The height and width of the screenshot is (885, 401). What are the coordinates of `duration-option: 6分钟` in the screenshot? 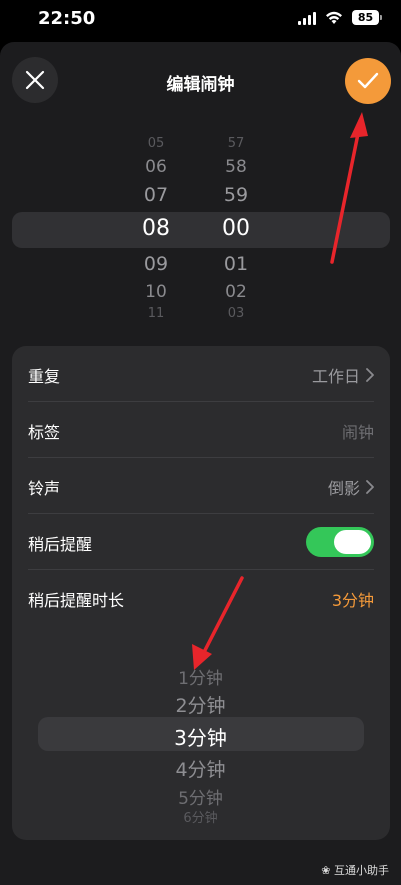 It's located at (200, 816).